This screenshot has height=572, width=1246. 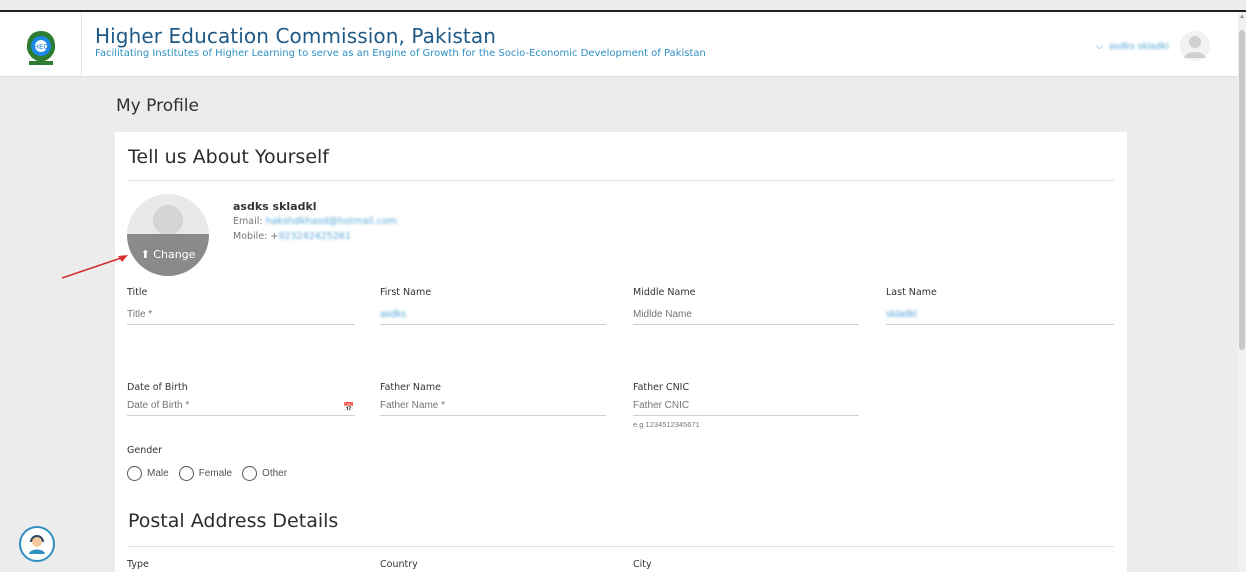 What do you see at coordinates (174, 254) in the screenshot?
I see `change-label: Change` at bounding box center [174, 254].